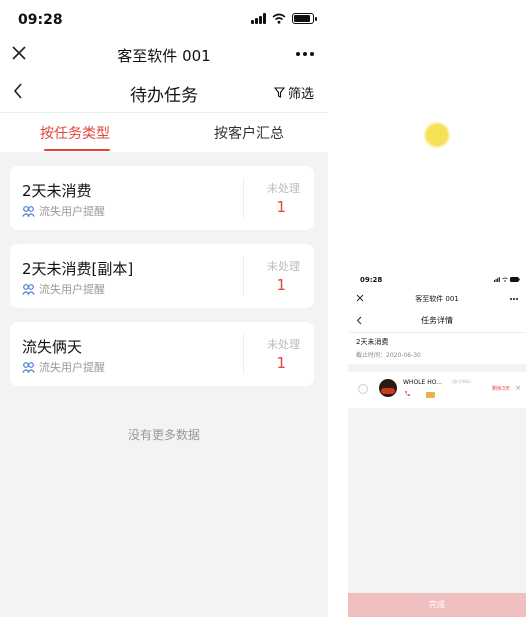  I want to click on task-deadline: 截止时间：2020-06-30, so click(388, 355).